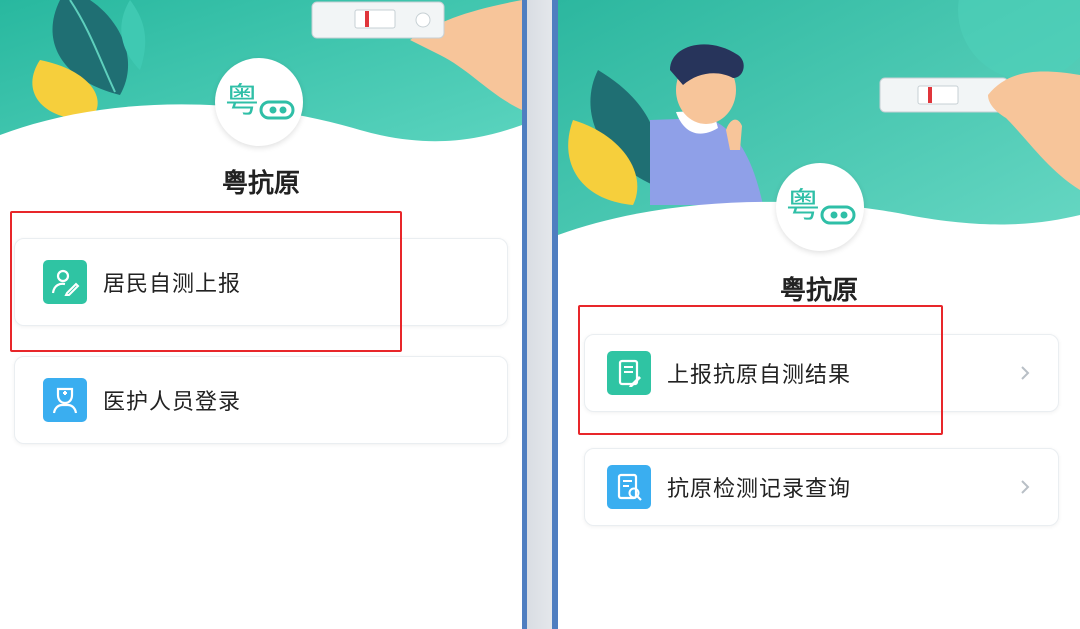  Describe the element at coordinates (759, 489) in the screenshot. I see `menu-item-label: 抗原检测记录查询` at that location.